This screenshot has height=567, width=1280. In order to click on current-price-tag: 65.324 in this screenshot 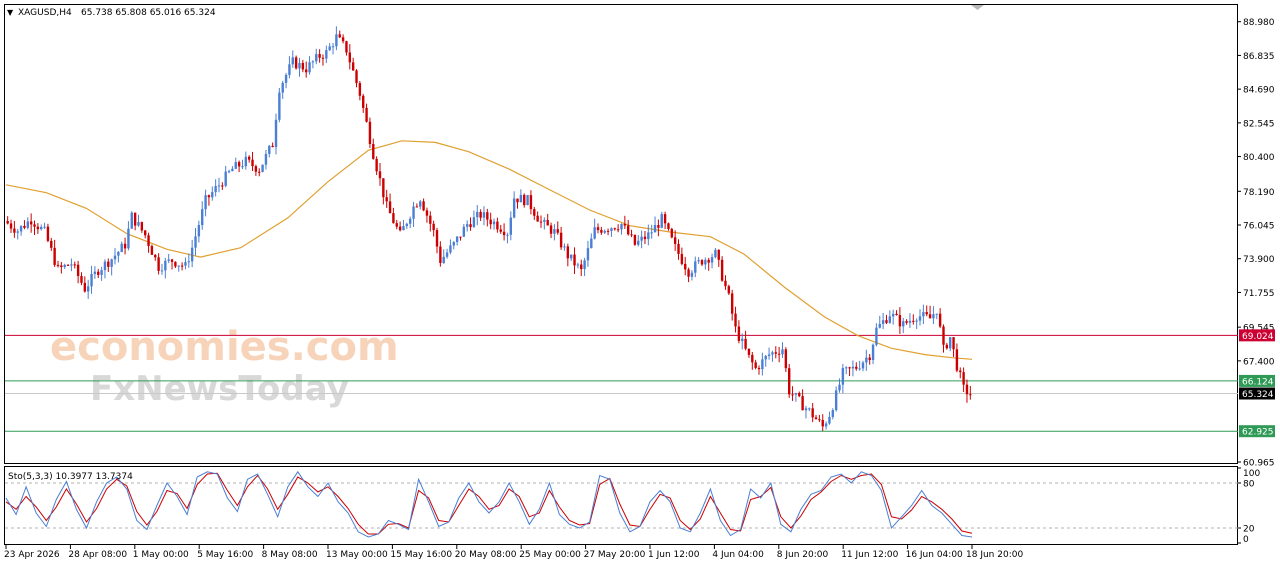, I will do `click(1257, 393)`.